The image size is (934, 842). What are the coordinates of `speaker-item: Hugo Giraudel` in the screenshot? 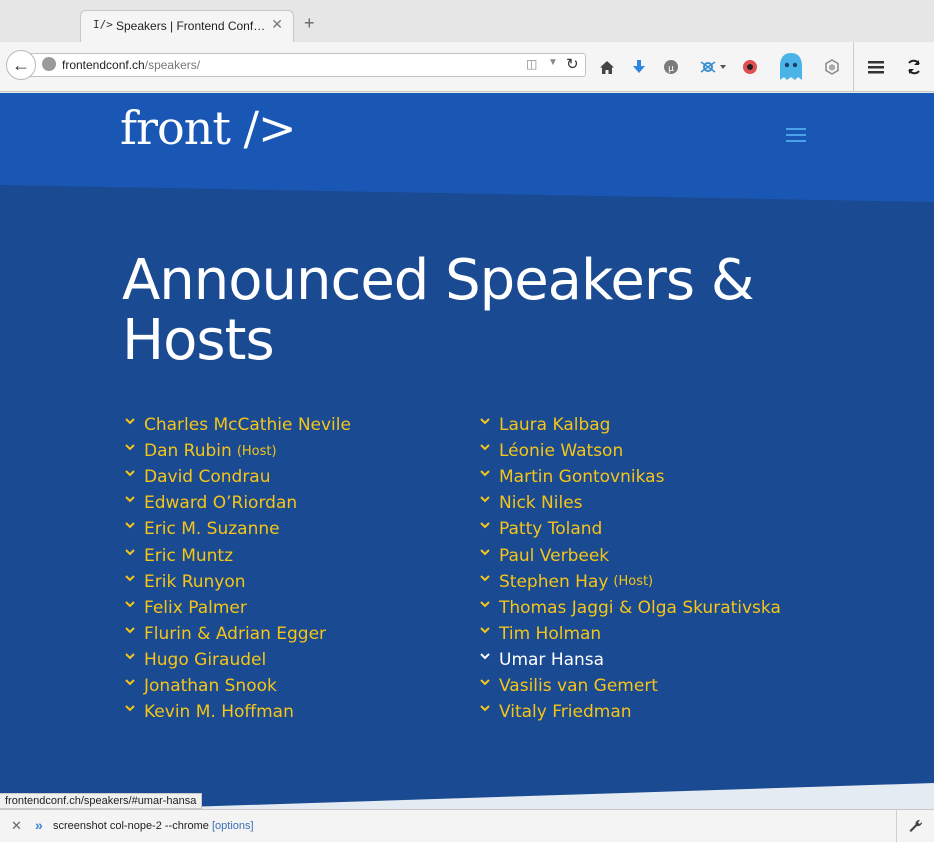 It's located at (236, 660).